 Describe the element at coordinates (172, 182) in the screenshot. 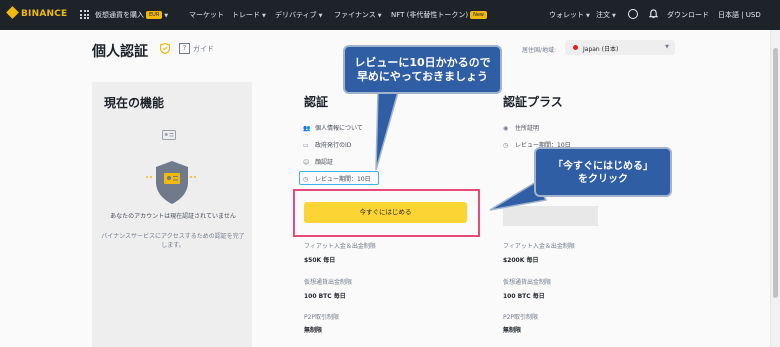

I see `unverified-shield-icon` at that location.